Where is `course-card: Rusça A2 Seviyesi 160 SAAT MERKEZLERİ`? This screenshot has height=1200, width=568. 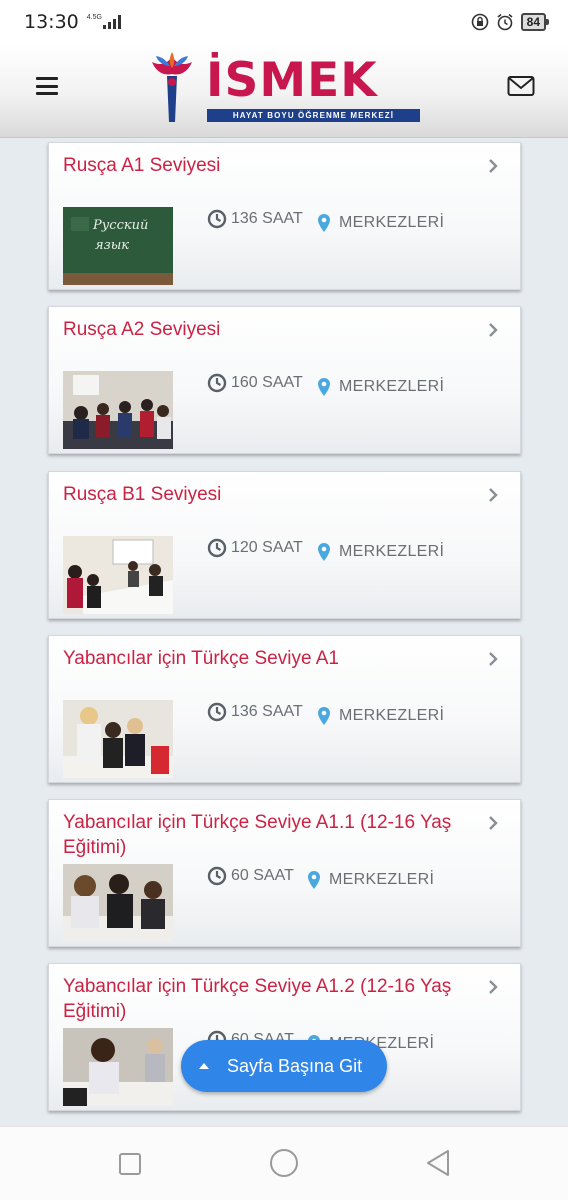
course-card: Rusça A2 Seviyesi 160 SAAT MERKEZLERİ is located at coordinates (284, 380).